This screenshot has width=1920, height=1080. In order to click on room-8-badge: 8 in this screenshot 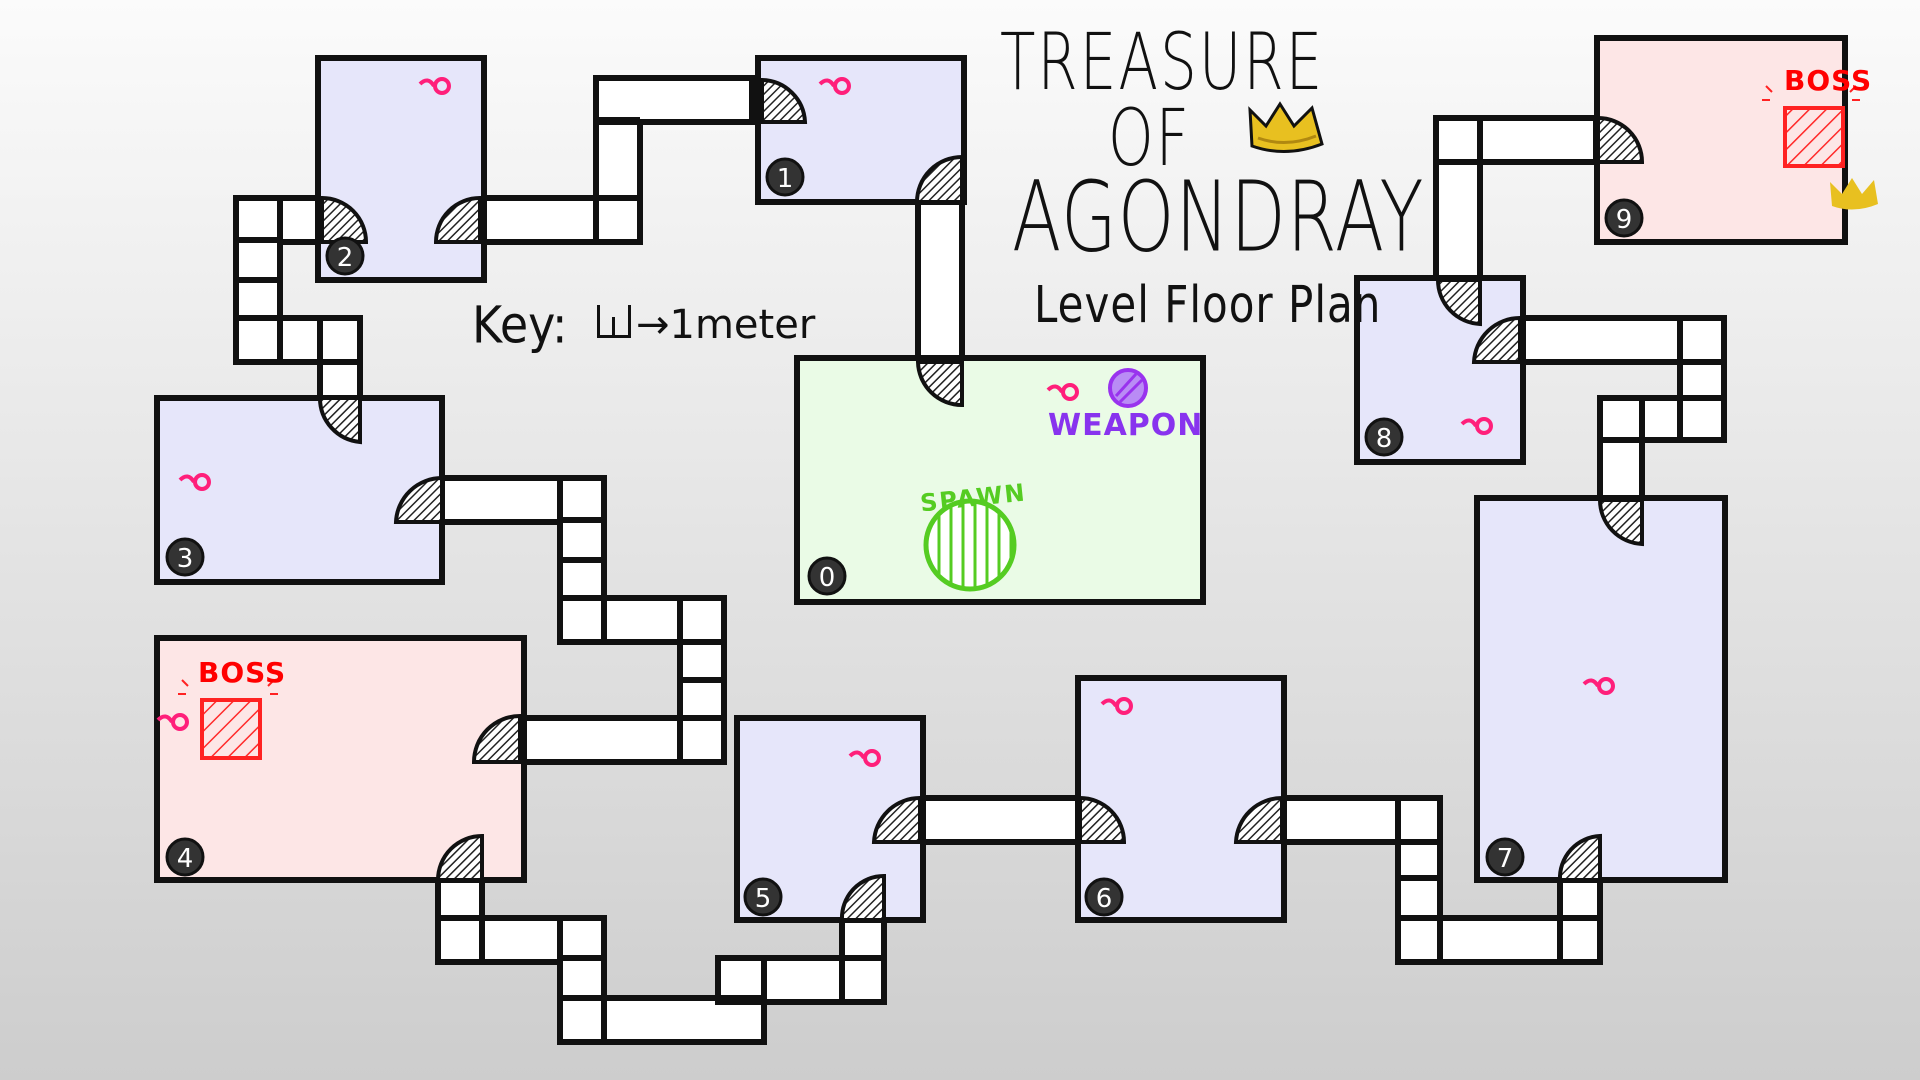, I will do `click(1384, 437)`.